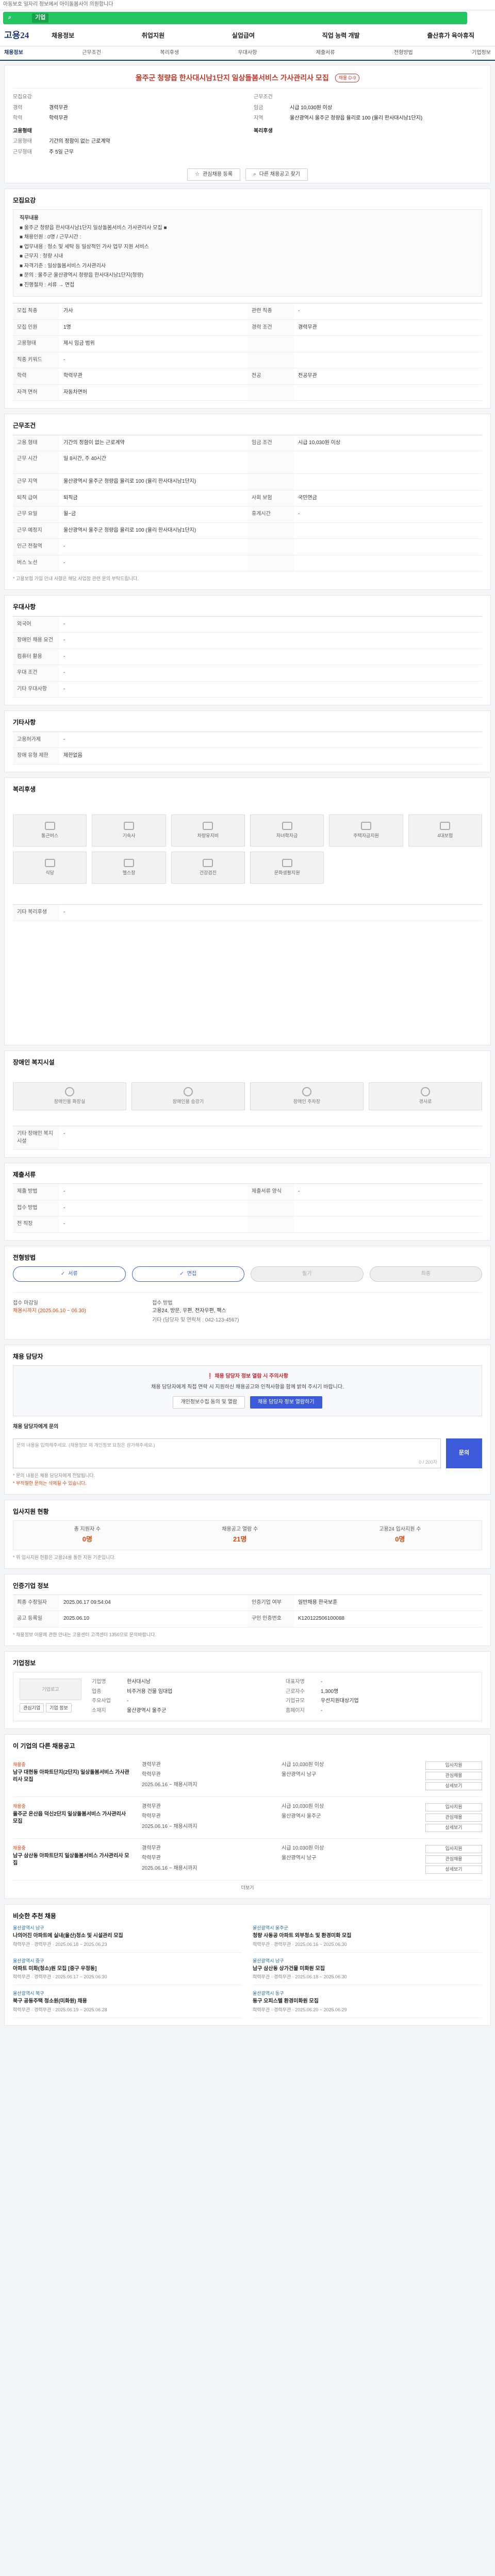  What do you see at coordinates (287, 835) in the screenshot?
I see `tile-label: 자녀학자금` at bounding box center [287, 835].